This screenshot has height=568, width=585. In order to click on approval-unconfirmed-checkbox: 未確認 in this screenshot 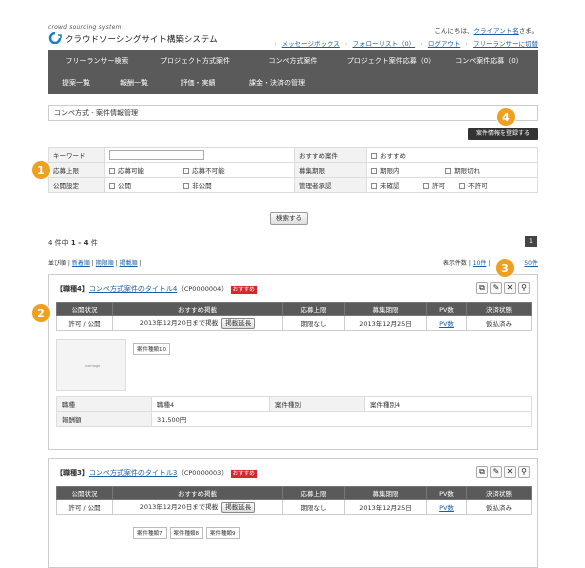, I will do `click(396, 185)`.